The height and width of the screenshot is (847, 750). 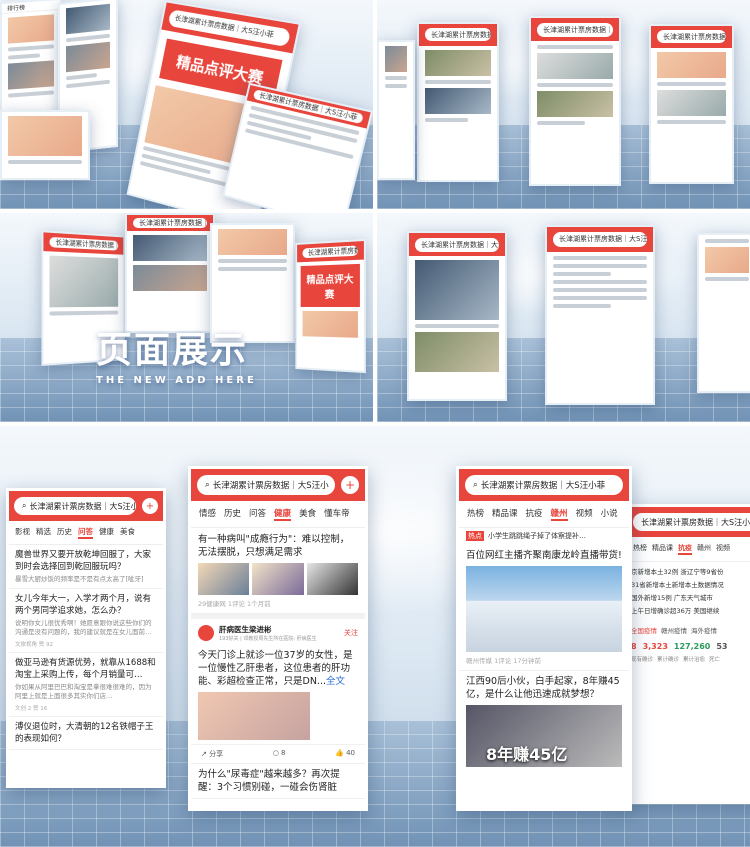 What do you see at coordinates (674, 630) in the screenshot?
I see `subtab: 赣州疫情` at bounding box center [674, 630].